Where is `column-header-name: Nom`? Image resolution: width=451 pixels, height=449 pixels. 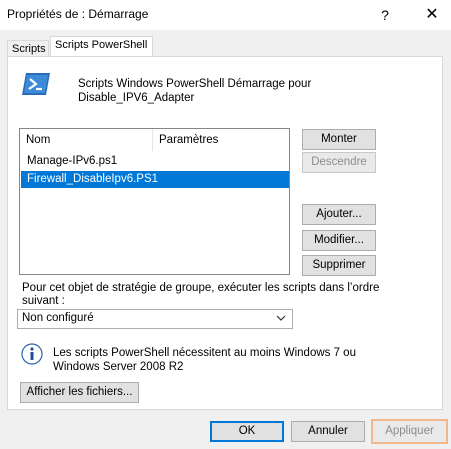 column-header-name: Nom is located at coordinates (86, 140).